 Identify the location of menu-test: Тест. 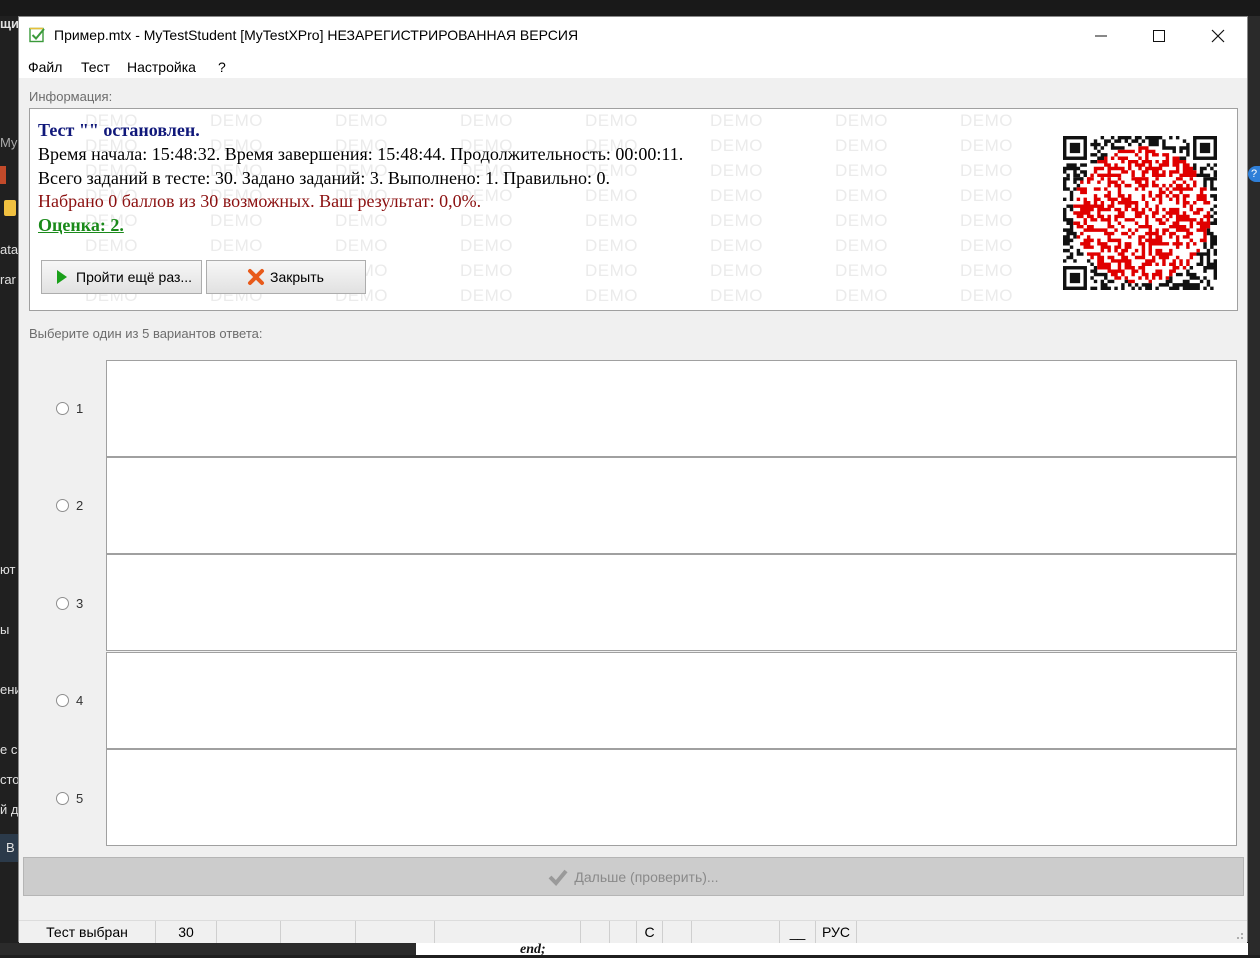
(95, 67).